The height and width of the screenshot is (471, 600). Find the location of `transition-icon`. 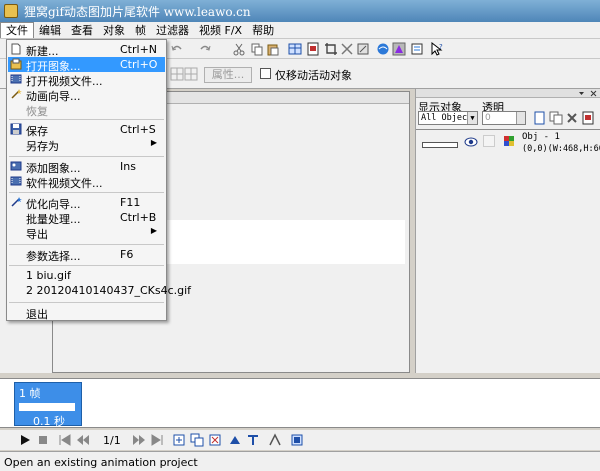

transition-icon is located at coordinates (275, 440).